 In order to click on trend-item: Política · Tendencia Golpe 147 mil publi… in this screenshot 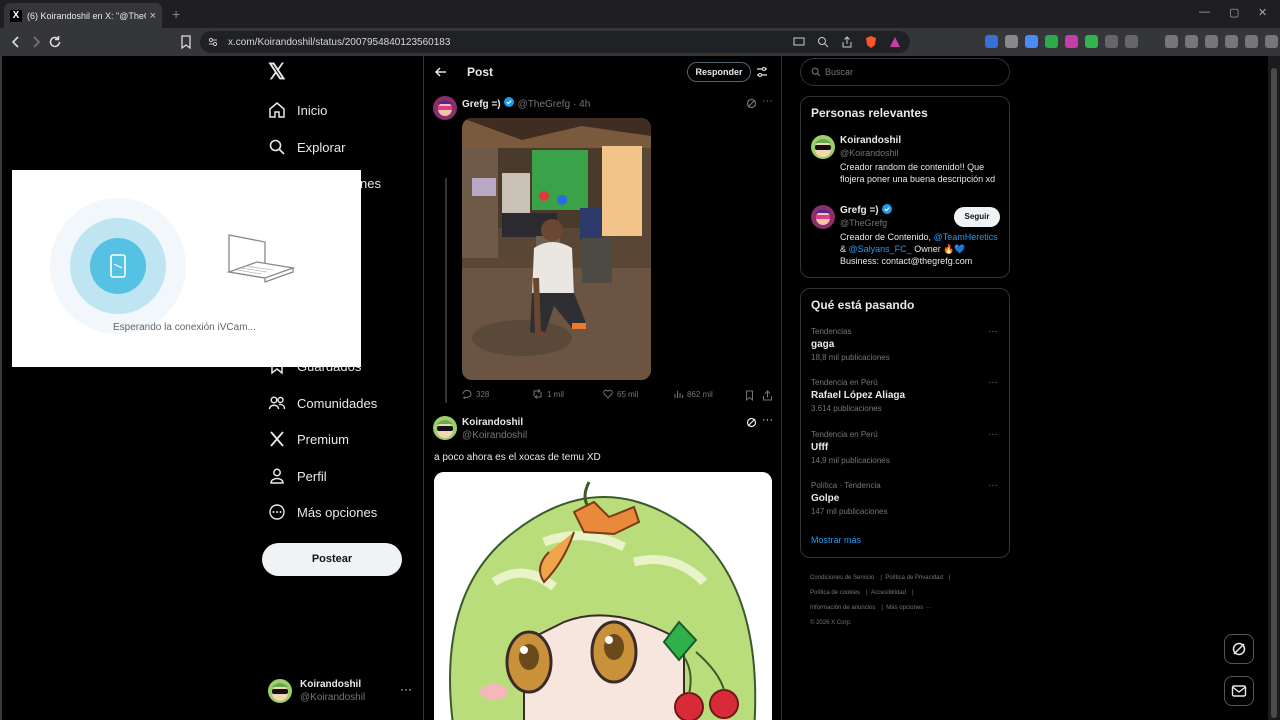, I will do `click(849, 499)`.